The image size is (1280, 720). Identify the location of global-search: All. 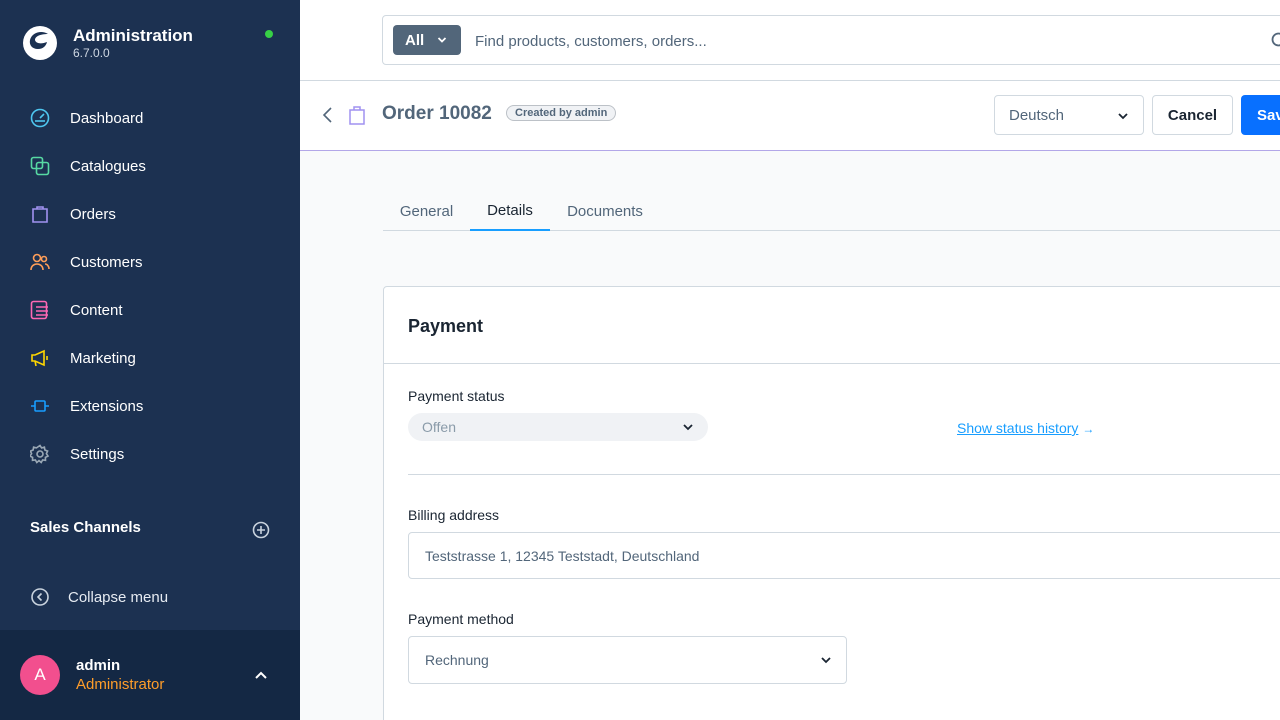
(831, 40).